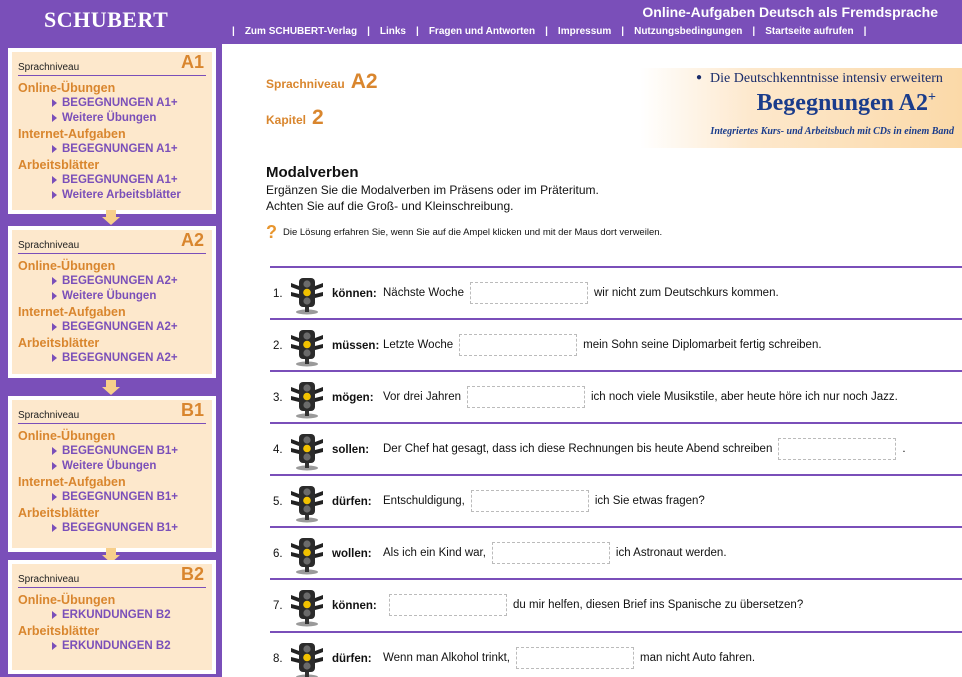  Describe the element at coordinates (192, 574) in the screenshot. I see `level-code: B2` at that location.